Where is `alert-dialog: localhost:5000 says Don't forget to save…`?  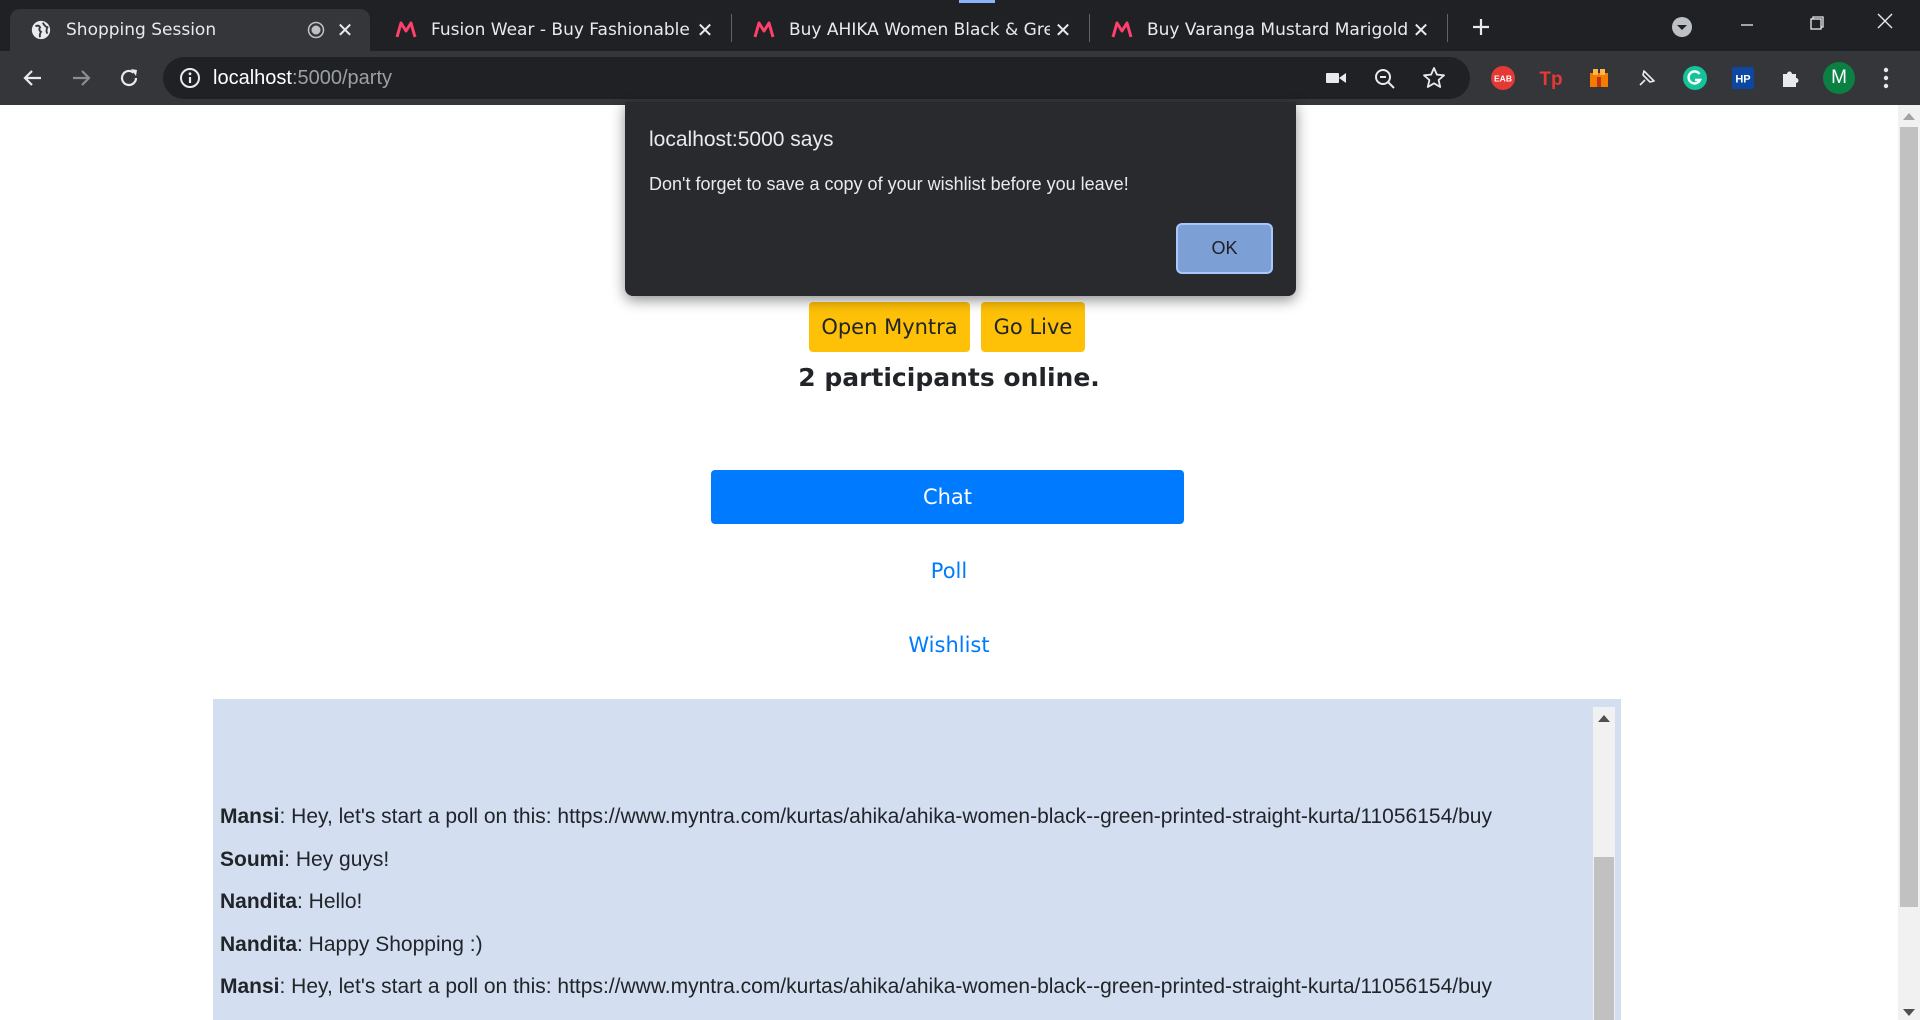
alert-dialog: localhost:5000 says Don't forget to save… is located at coordinates (960, 199).